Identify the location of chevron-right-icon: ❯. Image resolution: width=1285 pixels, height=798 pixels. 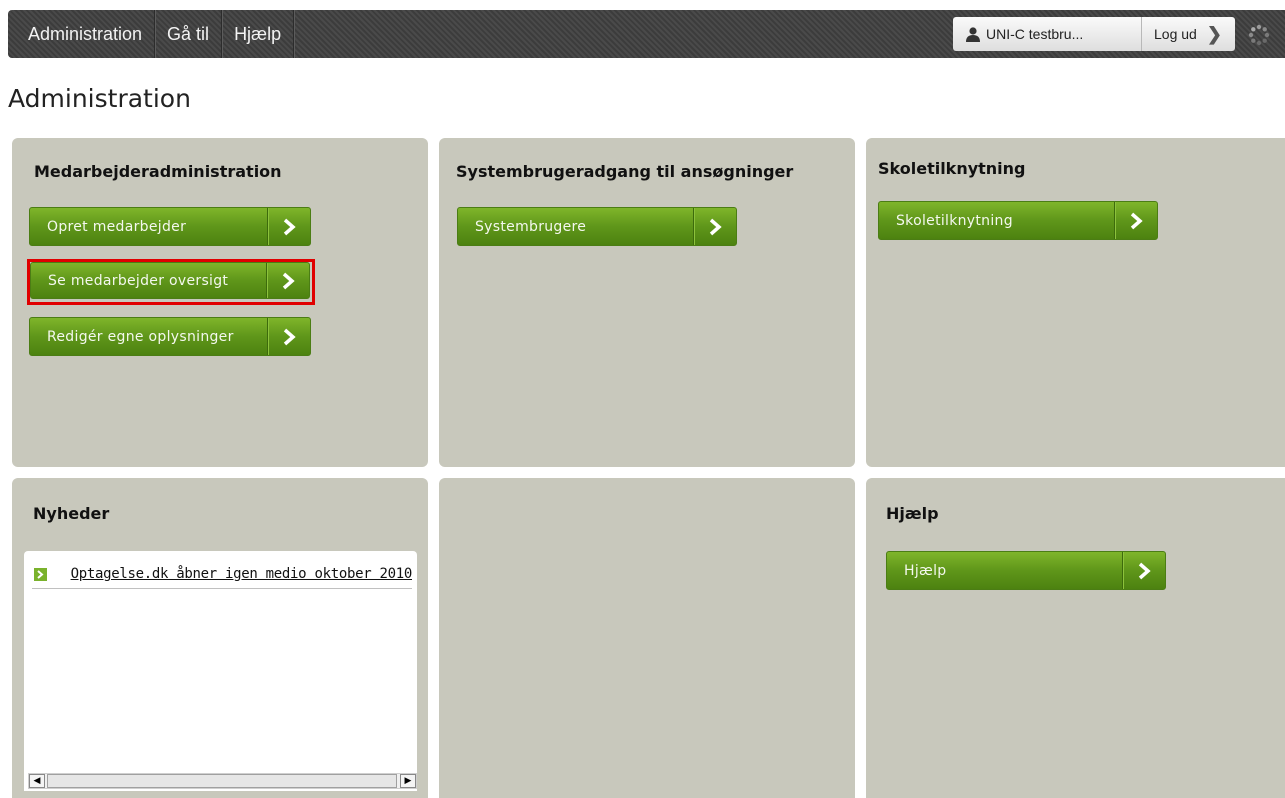
(1214, 33).